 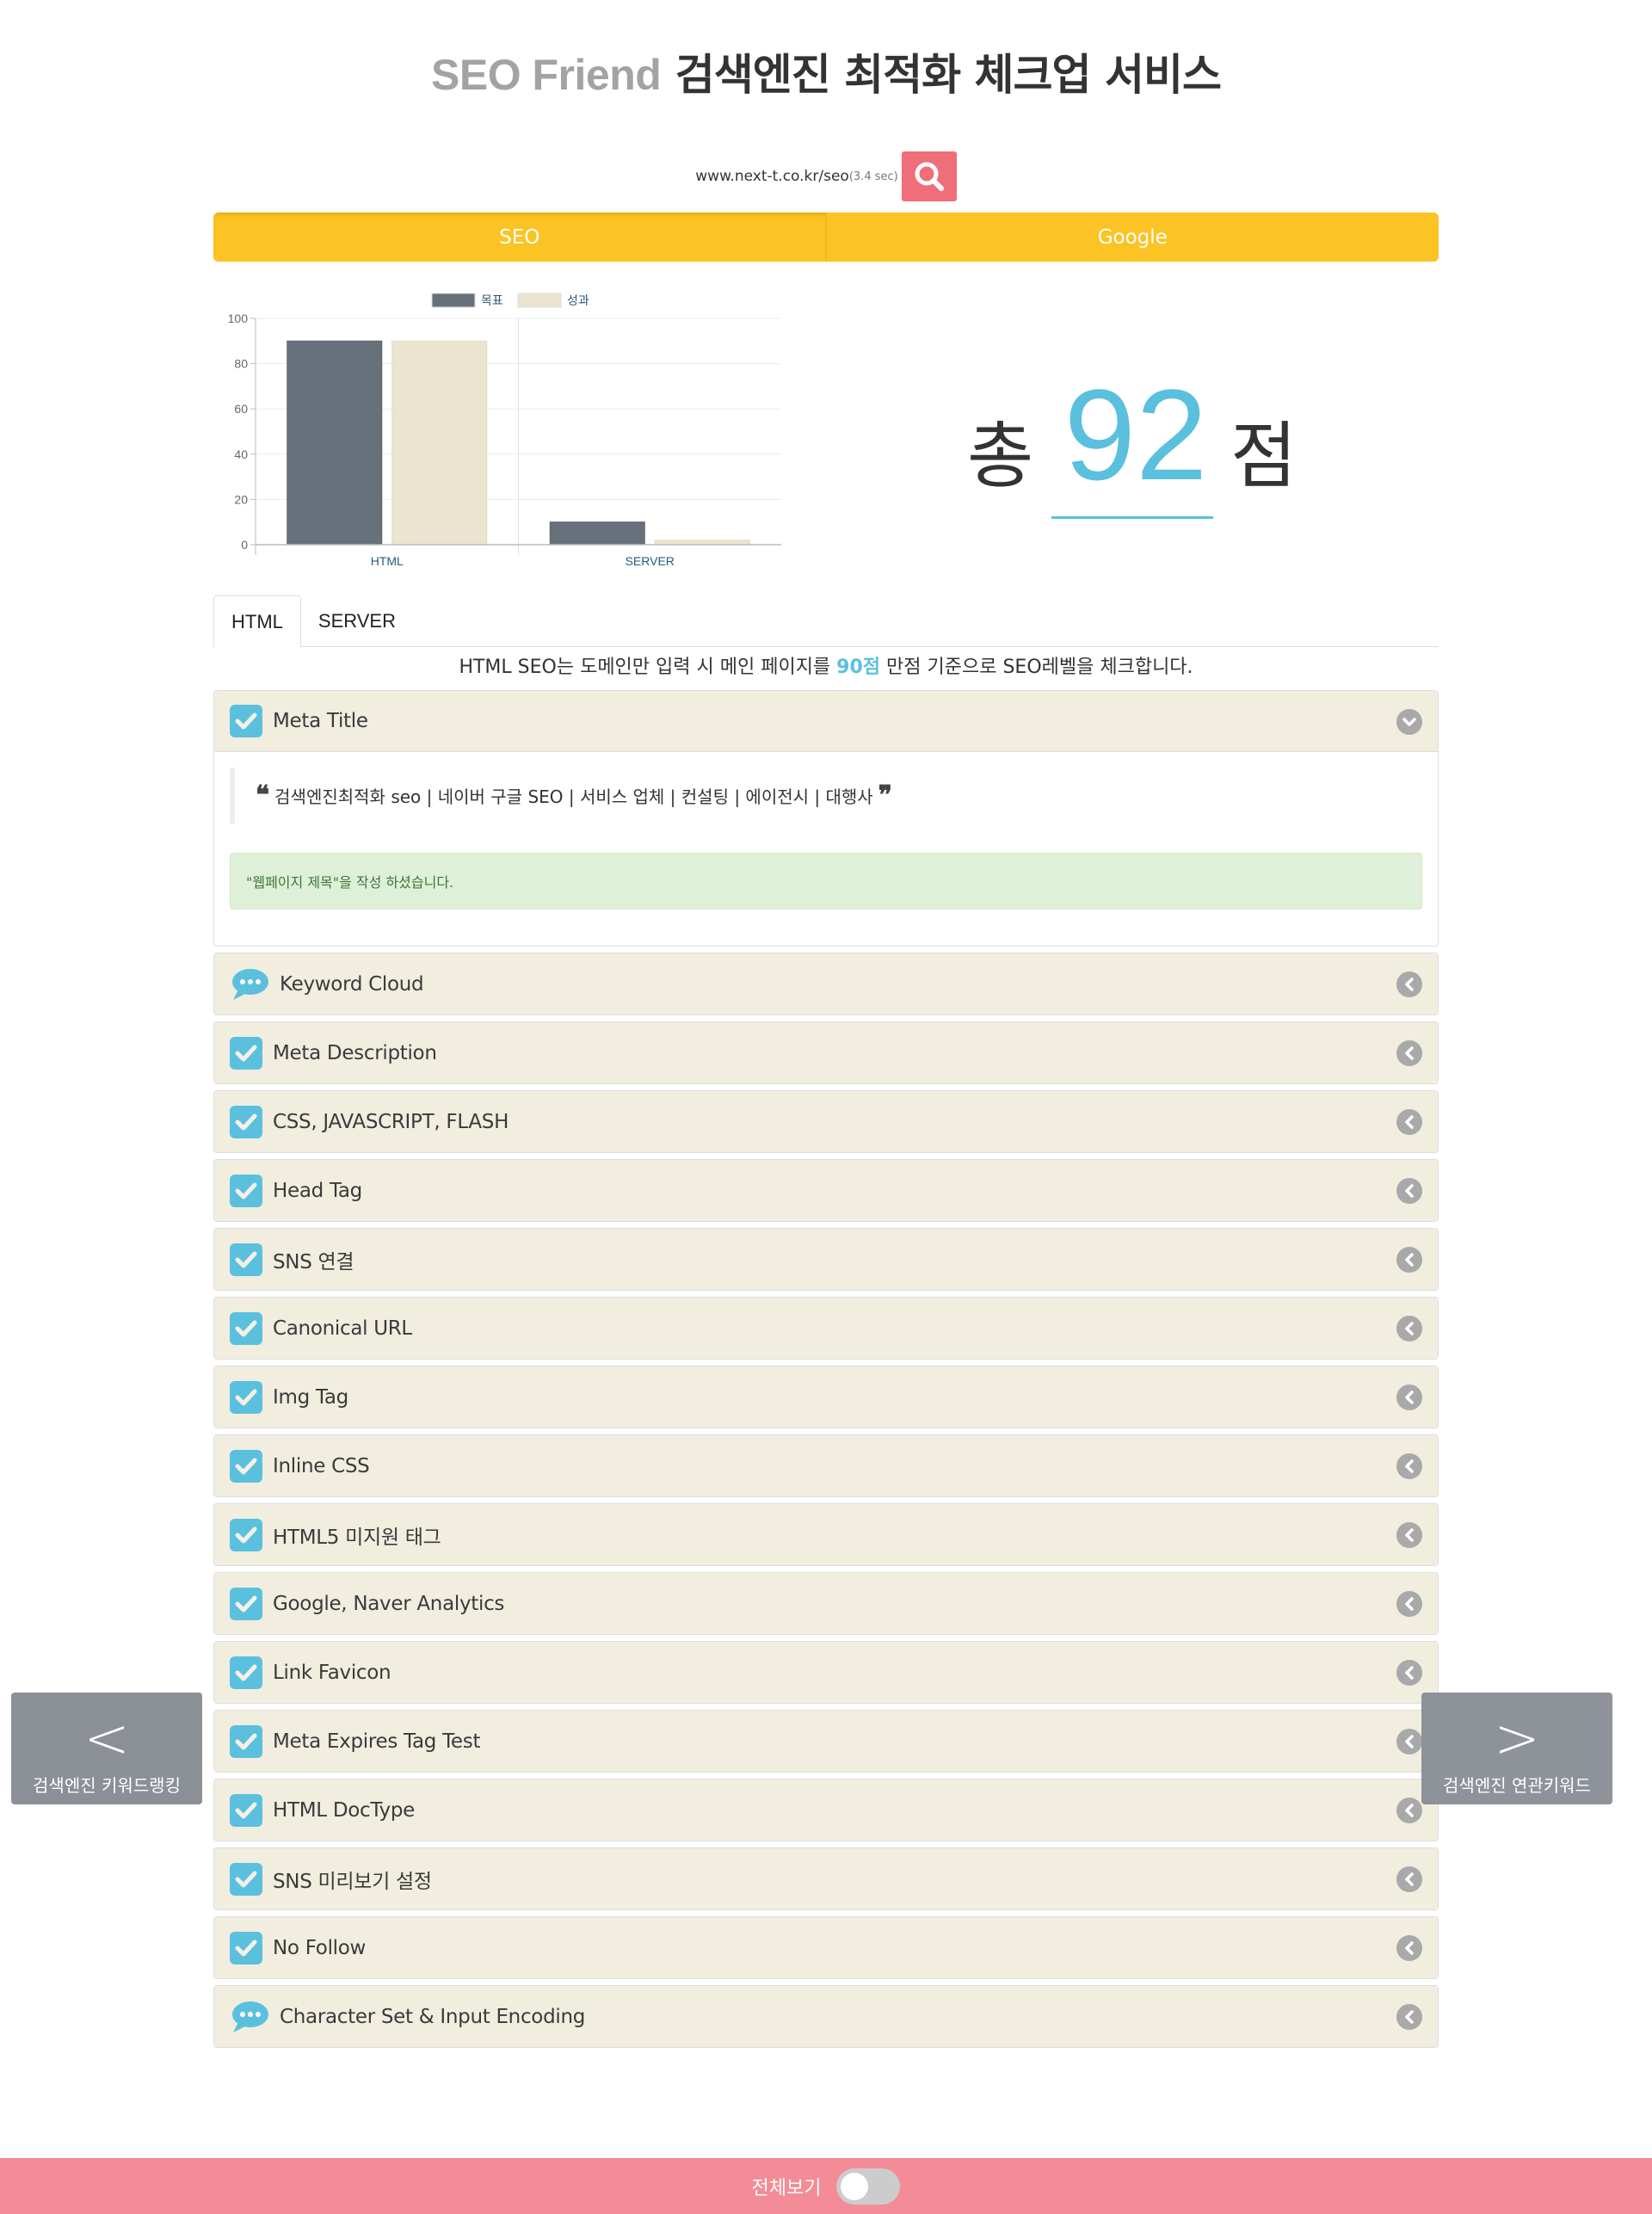 What do you see at coordinates (1135, 435) in the screenshot?
I see `score-value: 92` at bounding box center [1135, 435].